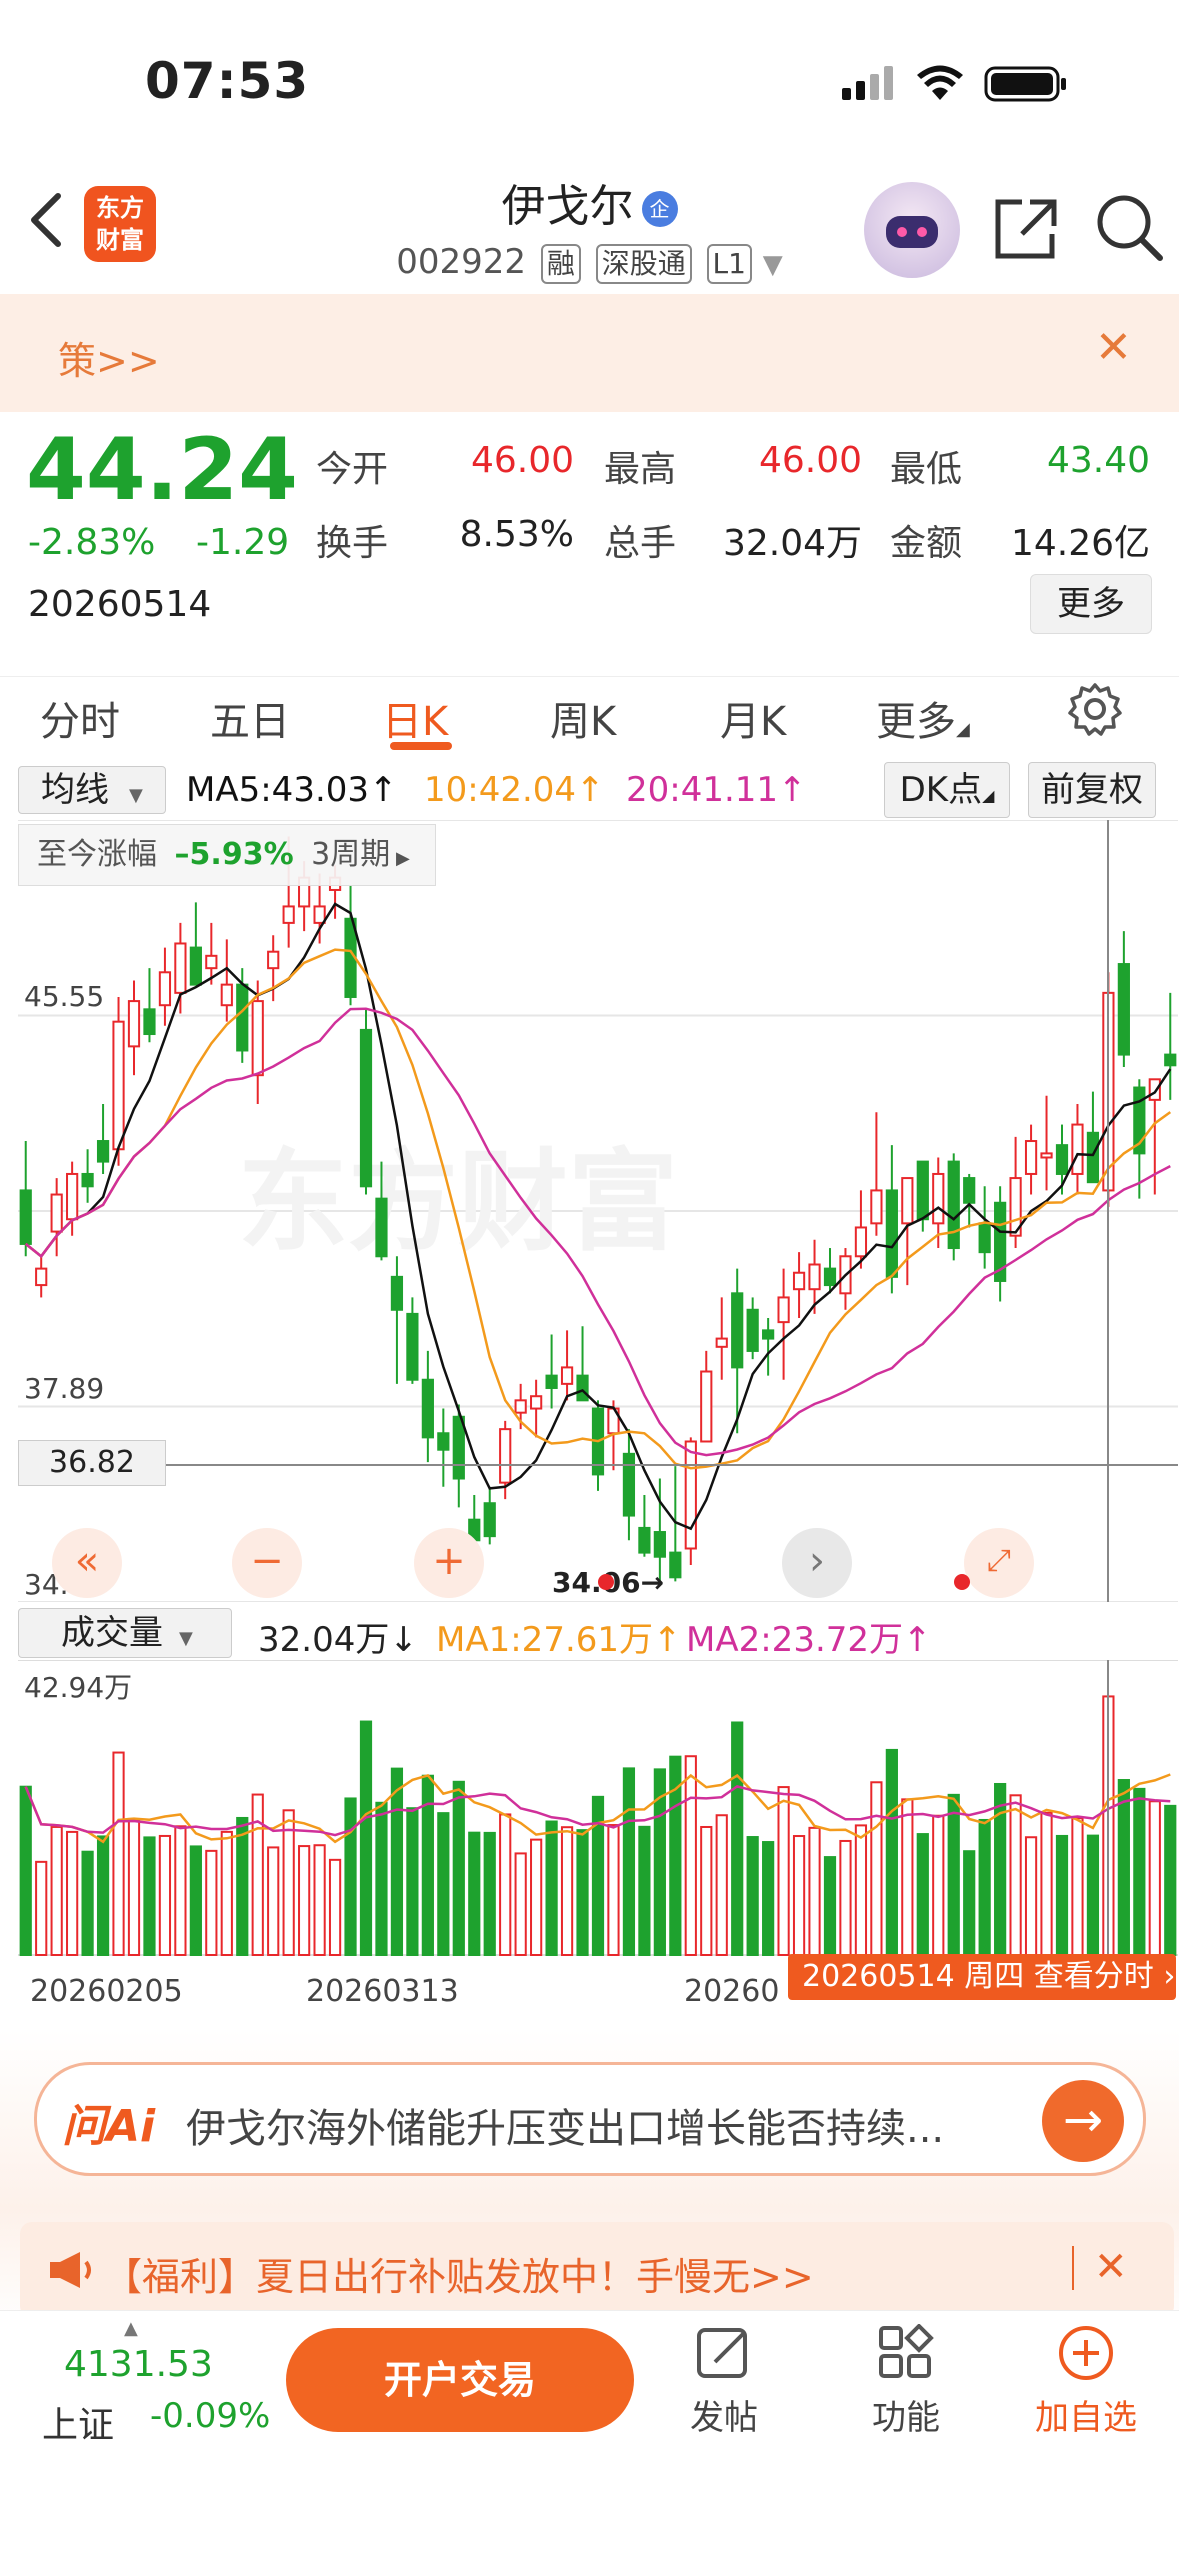 The height and width of the screenshot is (2556, 1179). I want to click on nav-post: 发帖, so click(724, 2381).